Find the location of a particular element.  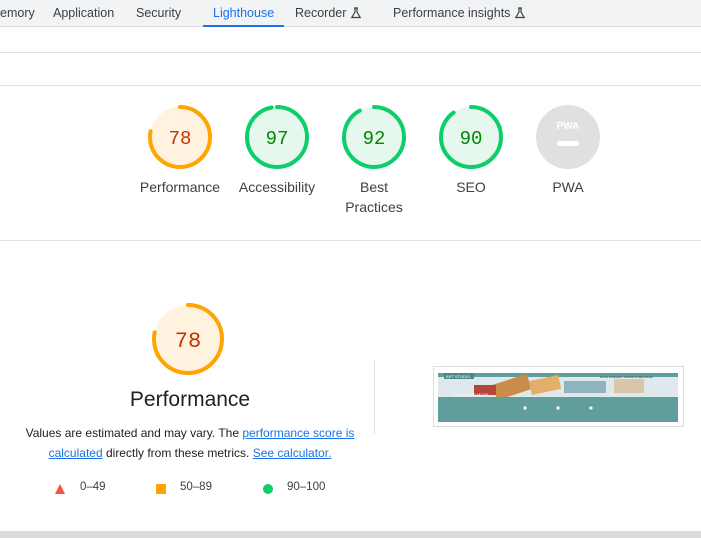

horizontal-scrollbar is located at coordinates (350, 534).